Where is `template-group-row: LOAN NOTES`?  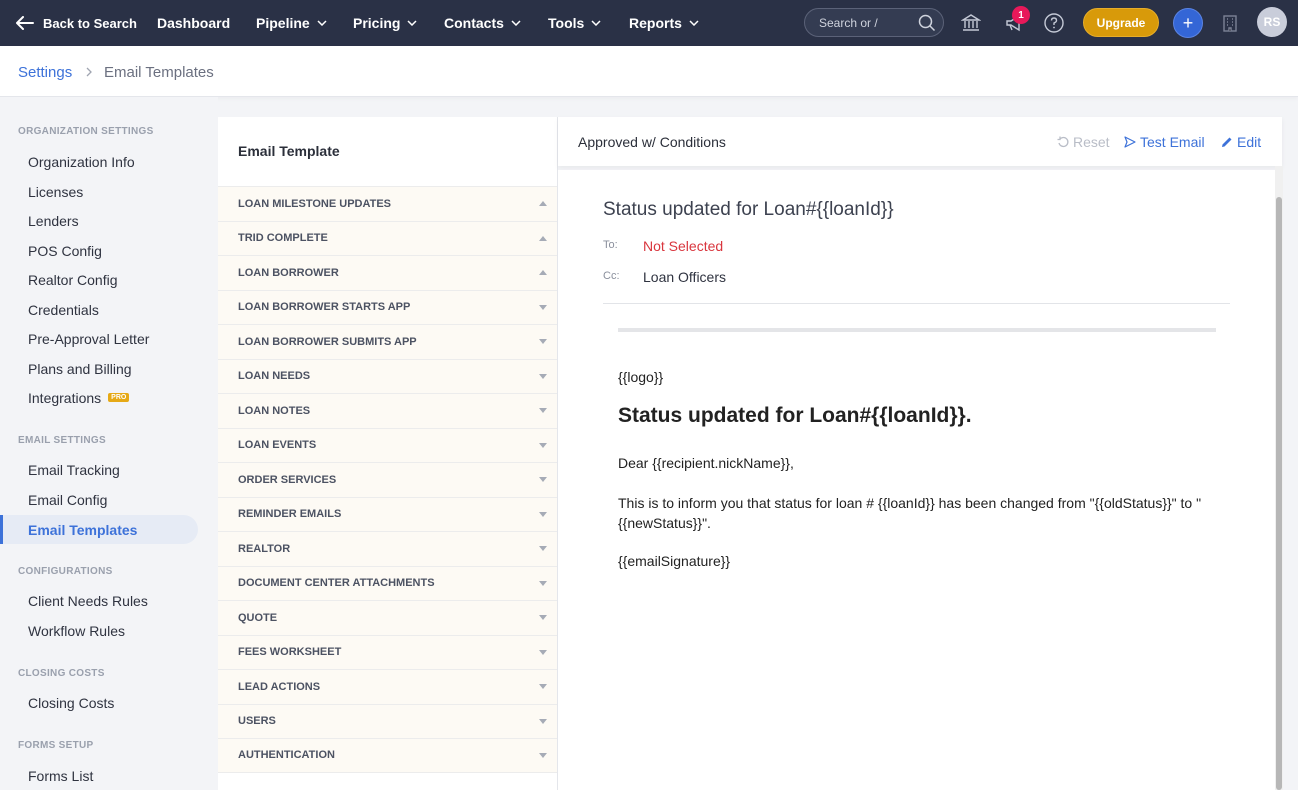
template-group-row: LOAN NOTES is located at coordinates (387, 410).